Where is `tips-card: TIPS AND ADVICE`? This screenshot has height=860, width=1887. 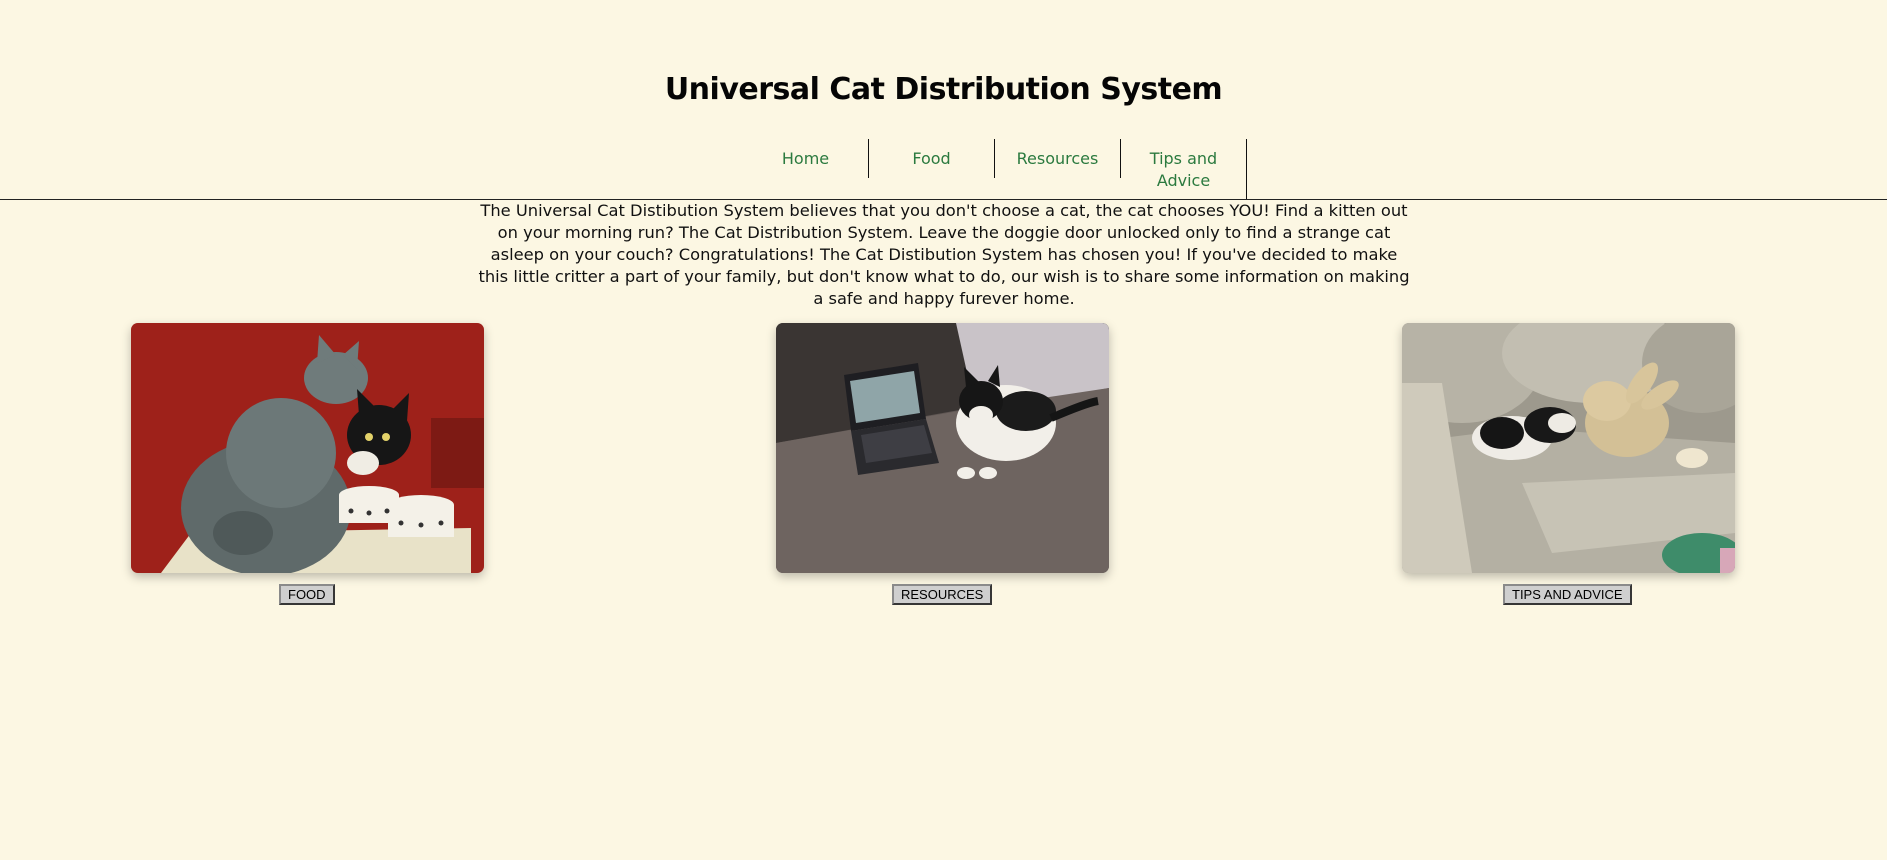 tips-card: TIPS AND ADVICE is located at coordinates (1568, 464).